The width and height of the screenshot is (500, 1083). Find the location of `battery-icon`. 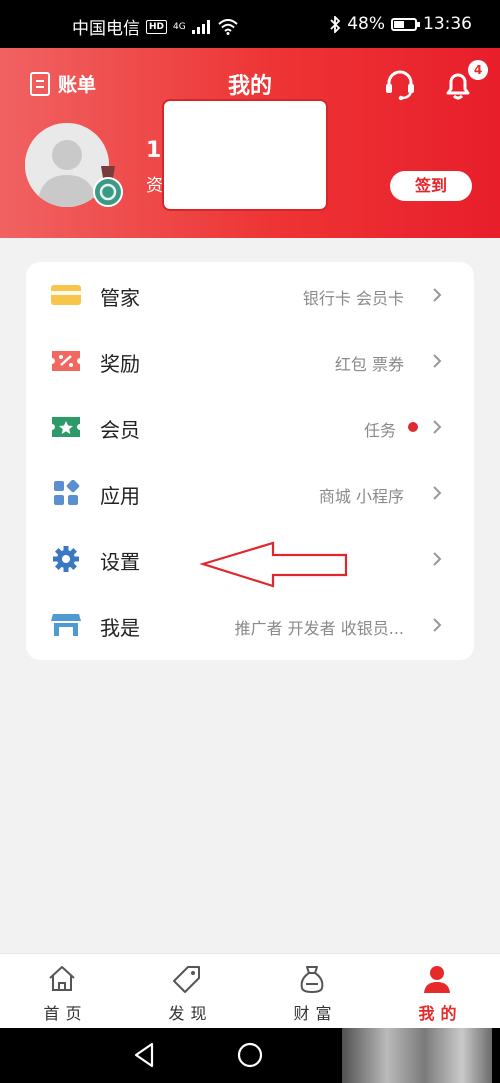

battery-icon is located at coordinates (405, 24).